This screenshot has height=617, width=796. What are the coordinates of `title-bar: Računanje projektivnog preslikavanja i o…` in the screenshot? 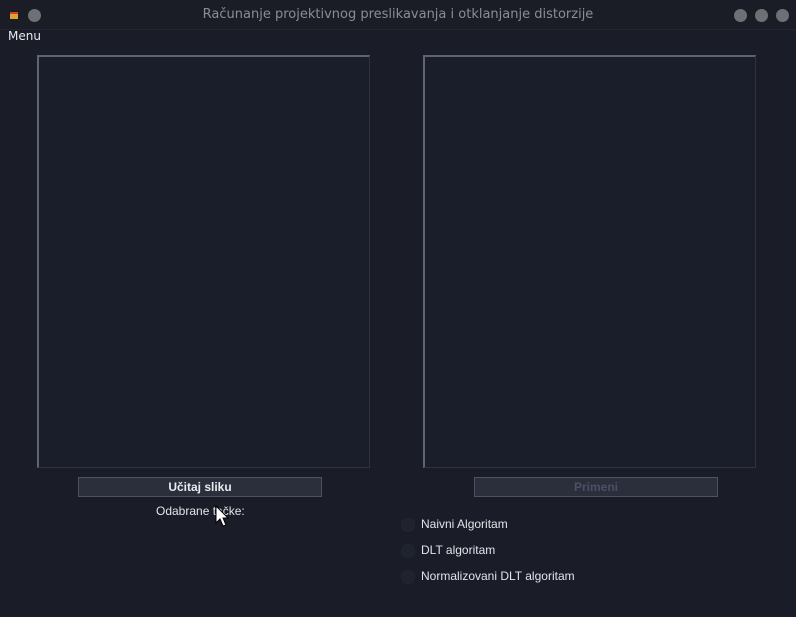 It's located at (398, 15).